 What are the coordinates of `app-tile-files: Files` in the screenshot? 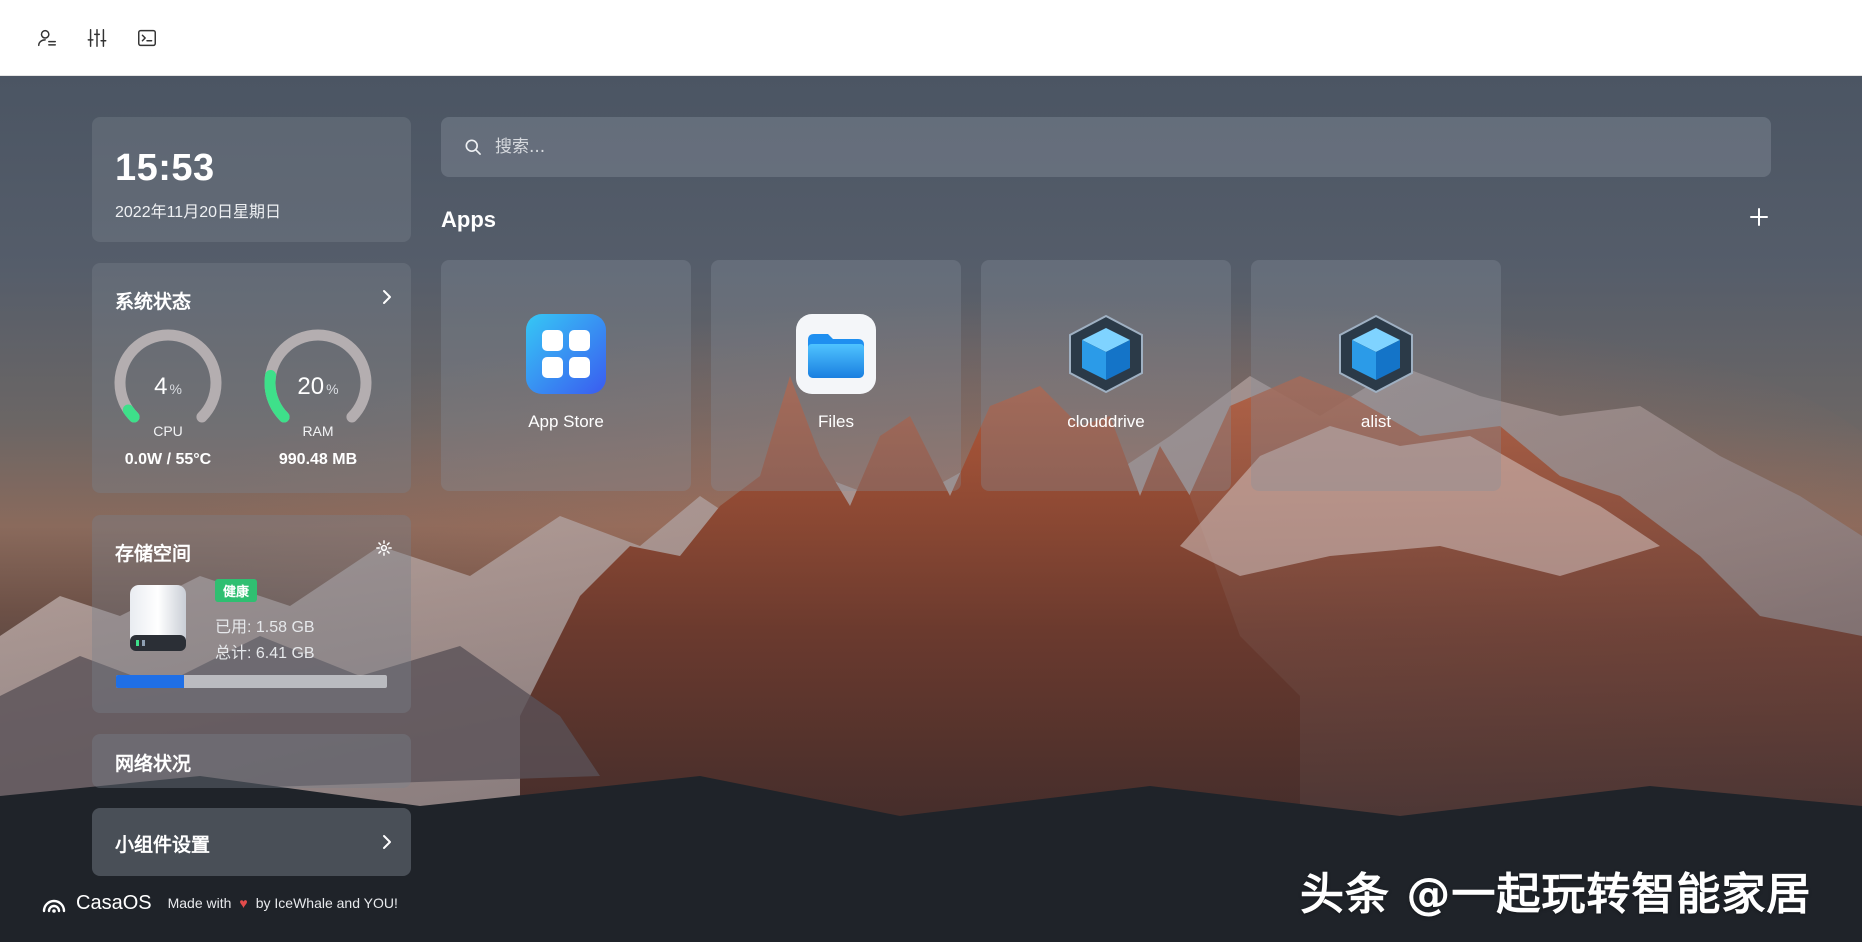 It's located at (836, 375).